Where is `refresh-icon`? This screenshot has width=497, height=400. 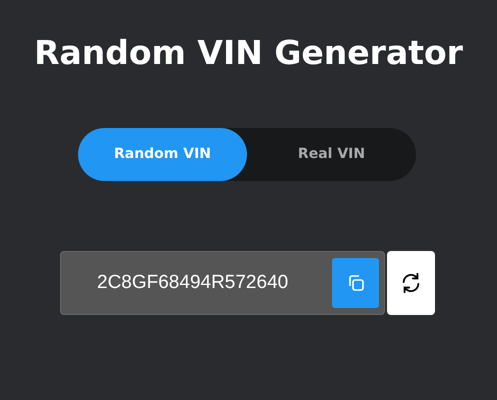 refresh-icon is located at coordinates (411, 283).